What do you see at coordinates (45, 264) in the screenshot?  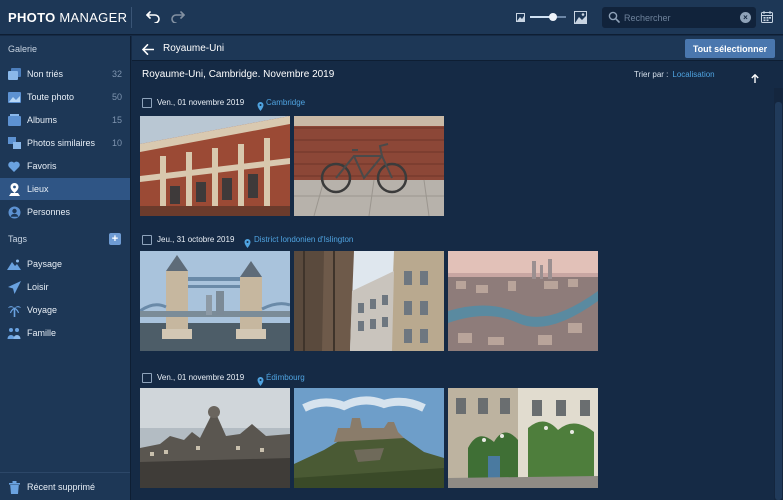 I see `sidebar-item-label: Paysage` at bounding box center [45, 264].